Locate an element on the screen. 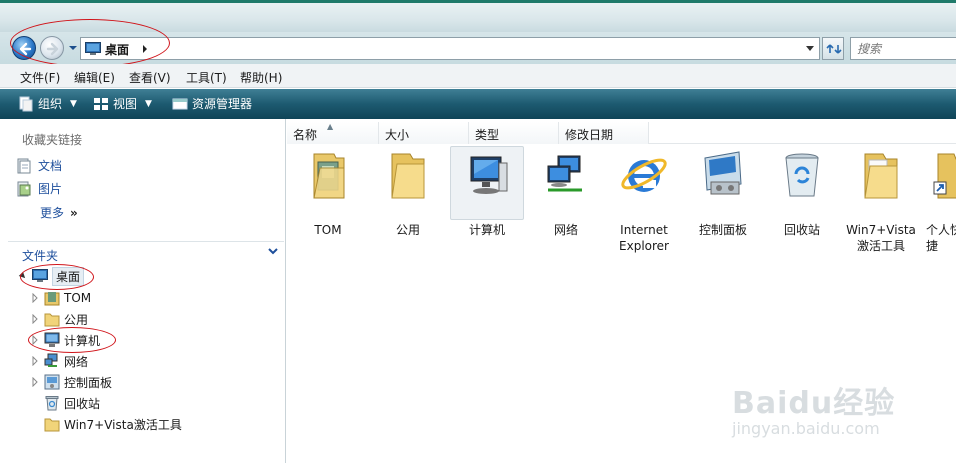 This screenshot has height=463, width=956. folders-header: 文件夹 is located at coordinates (146, 252).